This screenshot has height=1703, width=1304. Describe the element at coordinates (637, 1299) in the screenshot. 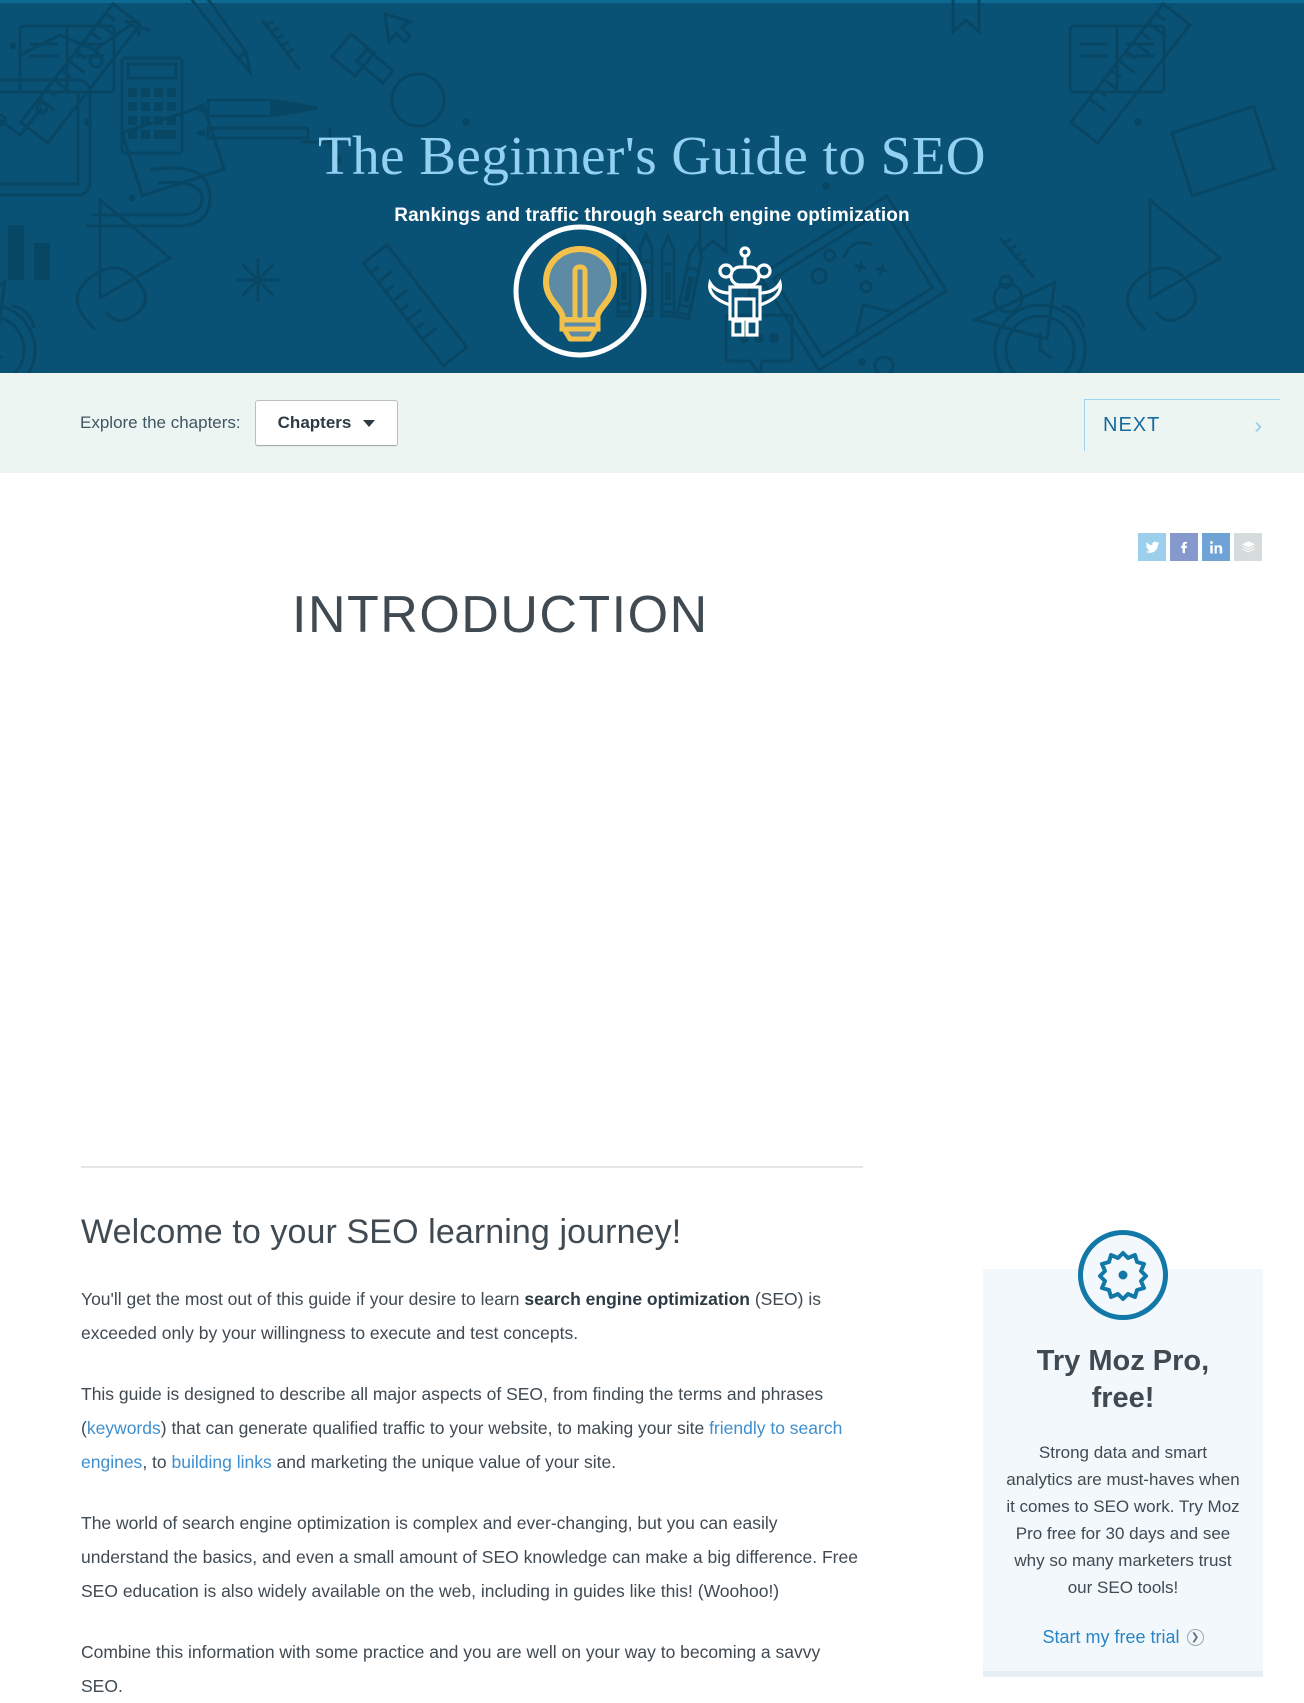

I see `seo-term-bold: search engine optimization` at that location.